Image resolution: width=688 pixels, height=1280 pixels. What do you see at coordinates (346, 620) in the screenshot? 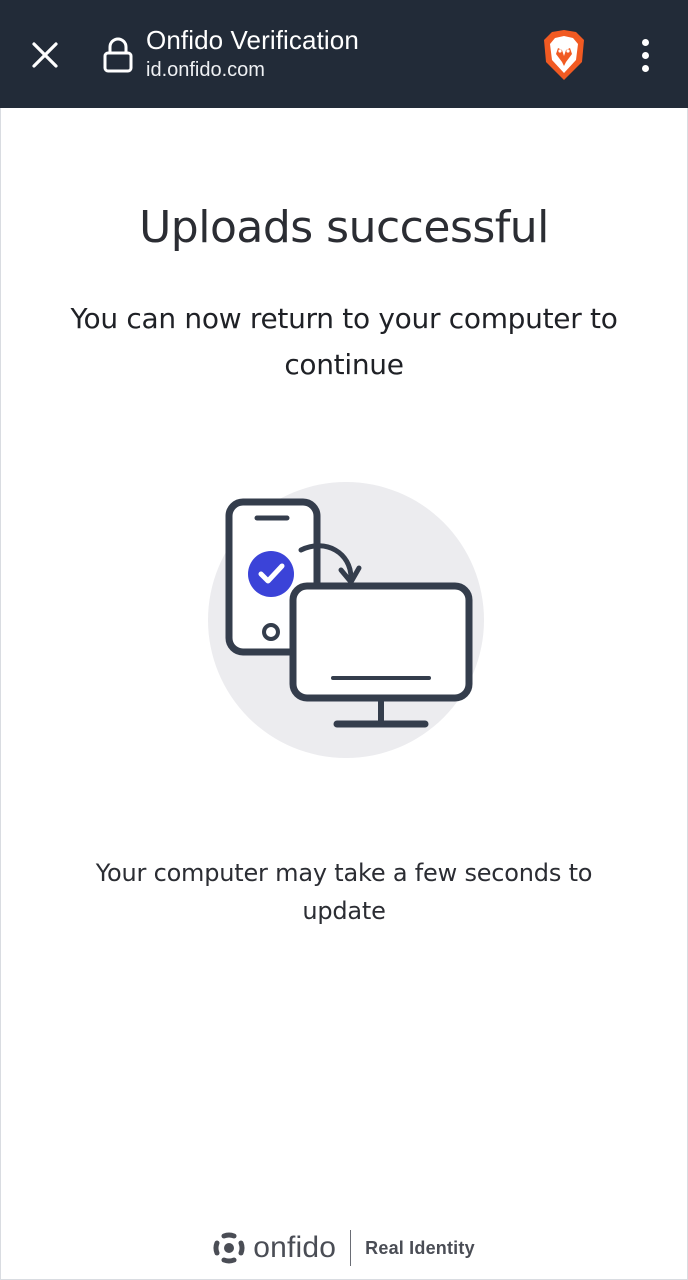
I see `phone-to-computer-illustration` at bounding box center [346, 620].